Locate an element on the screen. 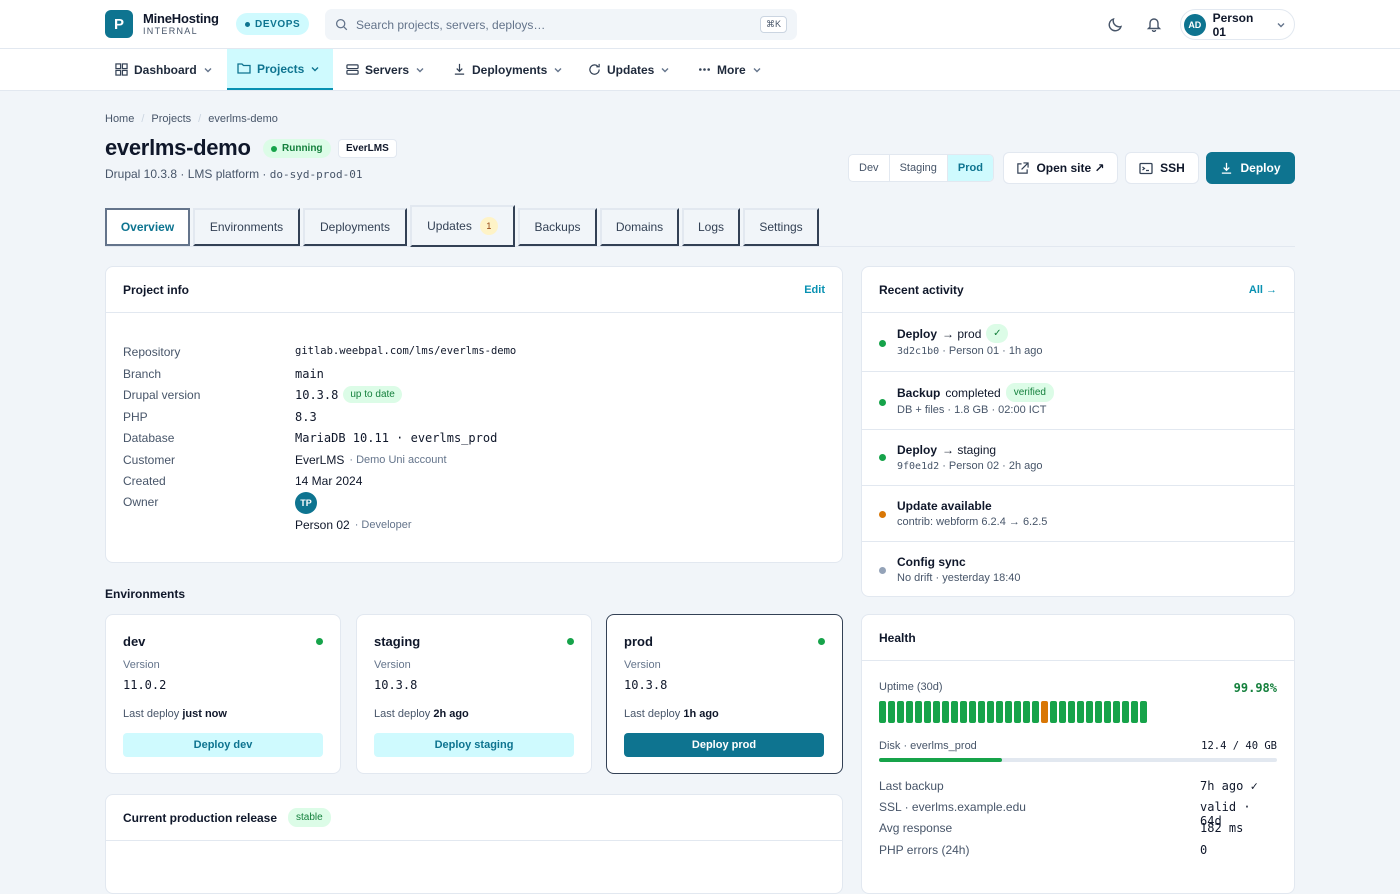  current-release-card: Current production release stable is located at coordinates (474, 844).